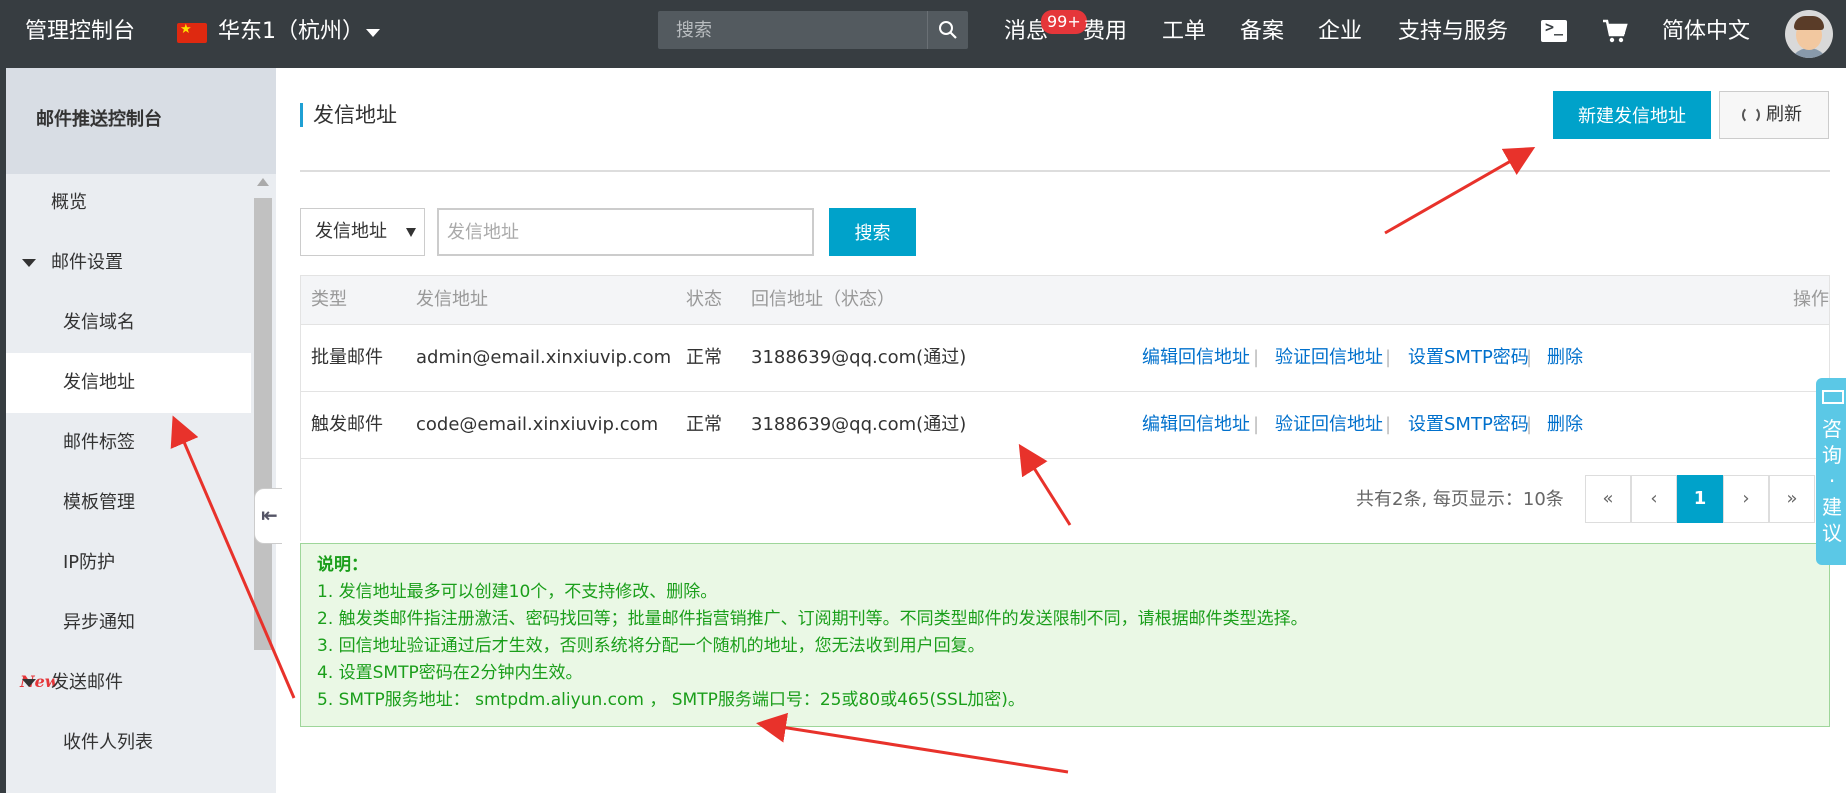  I want to click on china-flag-icon, so click(192, 32).